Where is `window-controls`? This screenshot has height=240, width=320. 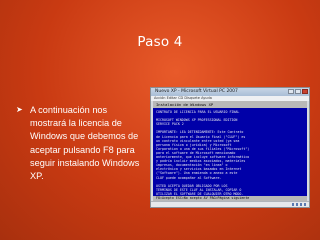 window-controls is located at coordinates (298, 91).